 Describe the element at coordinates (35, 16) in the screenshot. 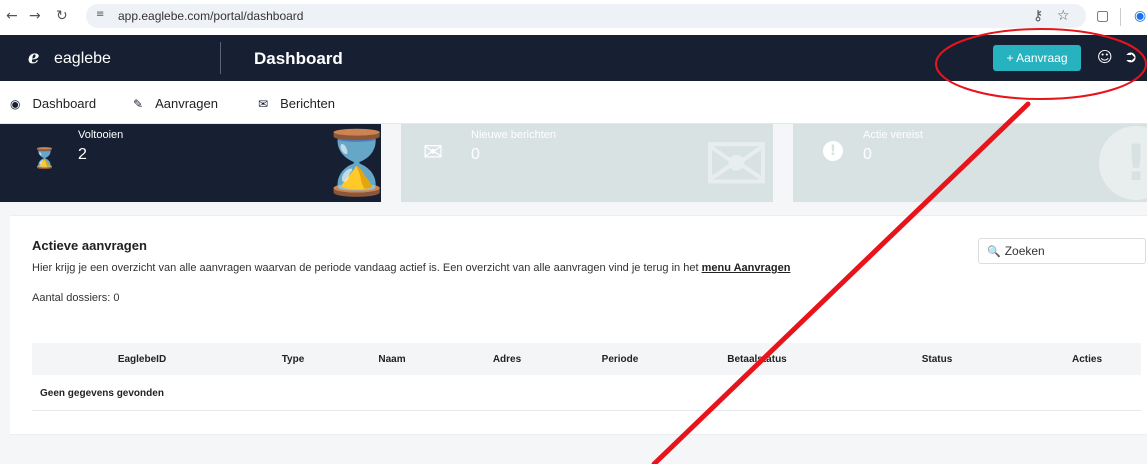

I see `forward-icon: →` at that location.